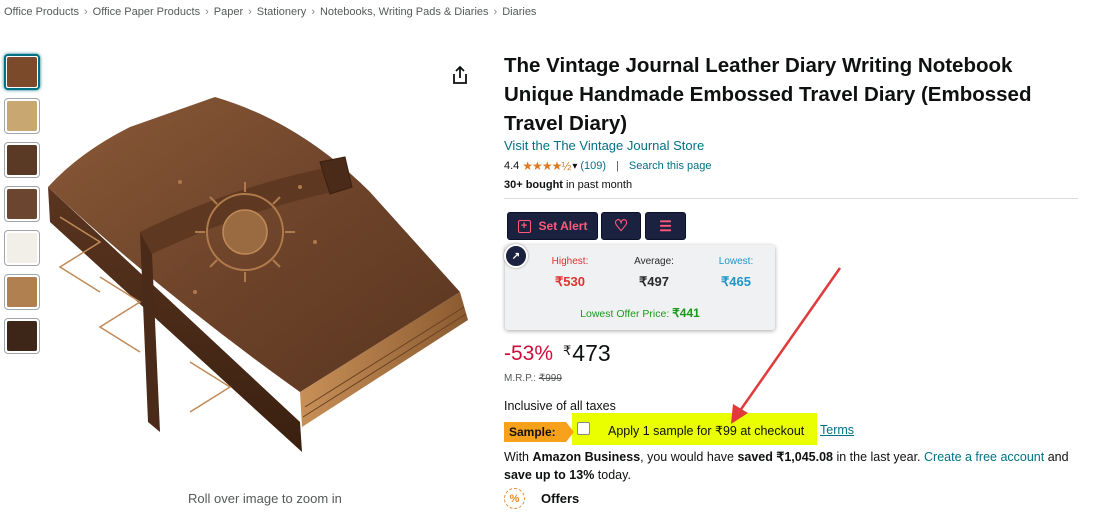 This screenshot has width=1097, height=515. I want to click on highest-price: Highest: ₹530, so click(570, 273).